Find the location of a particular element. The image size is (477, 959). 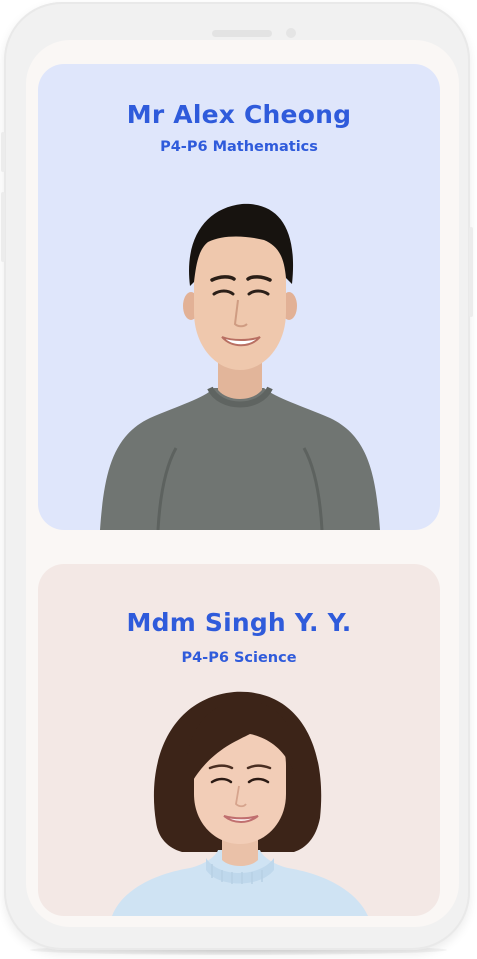

shirt is located at coordinates (240, 459).